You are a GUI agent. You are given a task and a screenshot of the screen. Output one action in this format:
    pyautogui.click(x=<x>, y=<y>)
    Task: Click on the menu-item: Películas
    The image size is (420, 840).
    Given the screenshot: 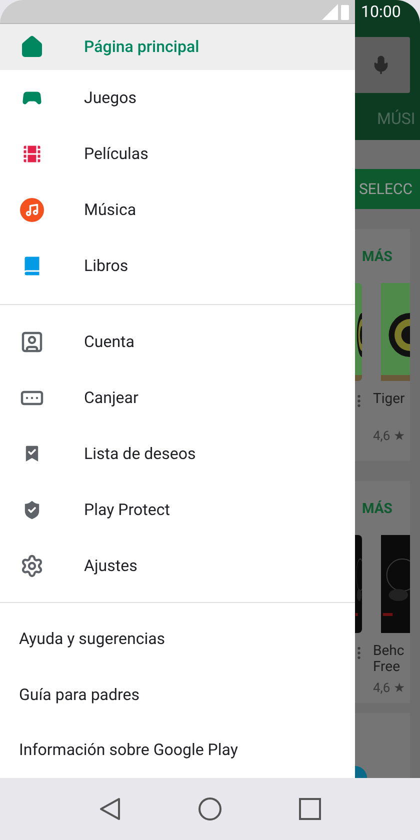 What is the action you would take?
    pyautogui.click(x=177, y=154)
    